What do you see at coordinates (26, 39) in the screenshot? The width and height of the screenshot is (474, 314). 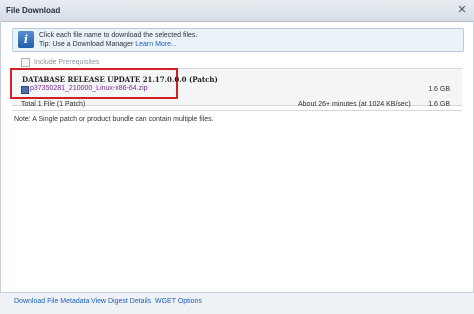 I see `info-icon: i` at bounding box center [26, 39].